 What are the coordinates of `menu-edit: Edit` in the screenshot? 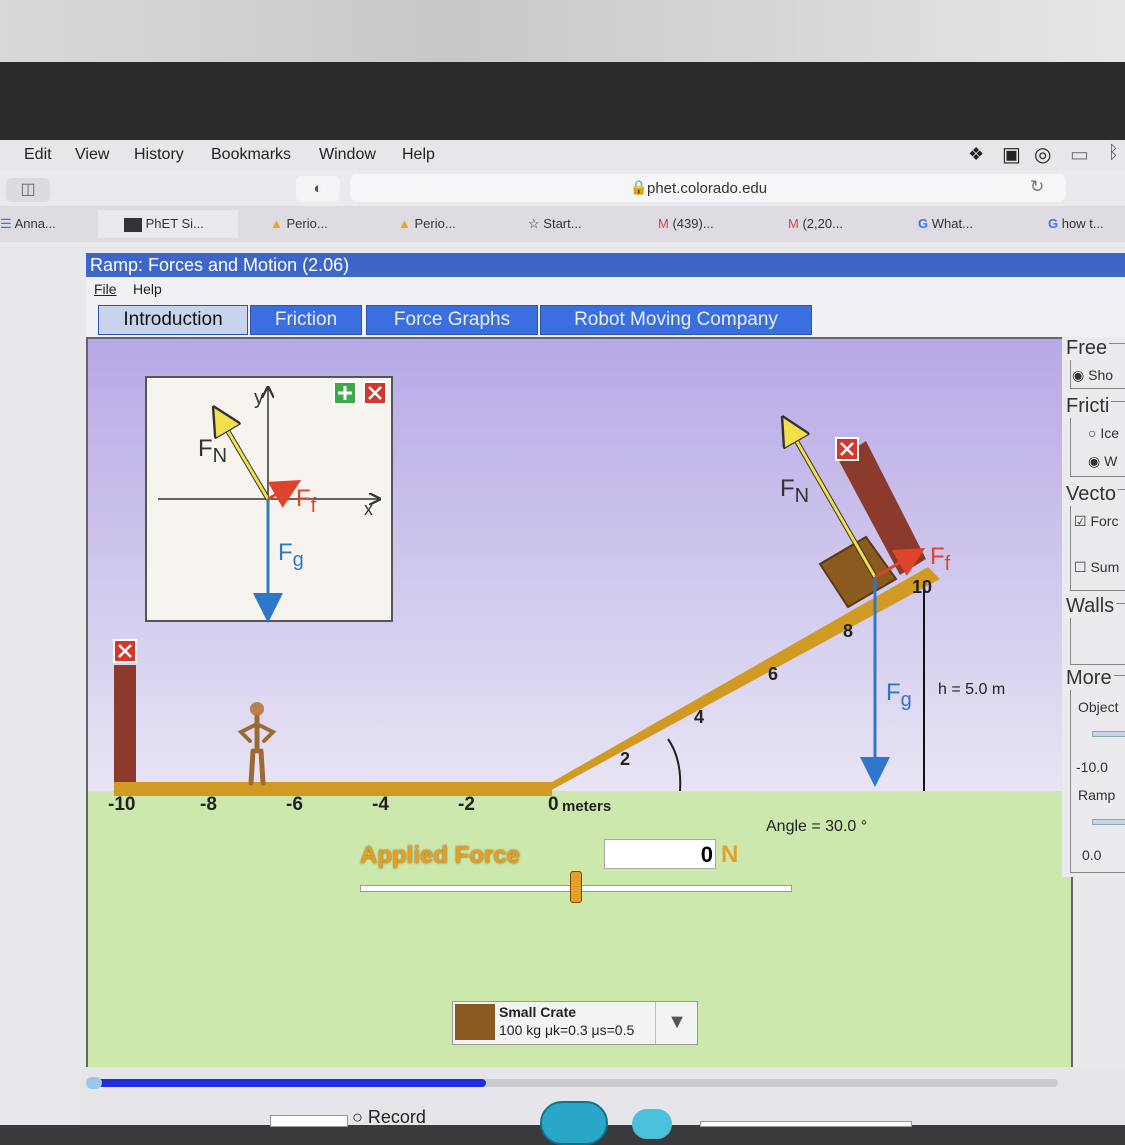 It's located at (38, 155).